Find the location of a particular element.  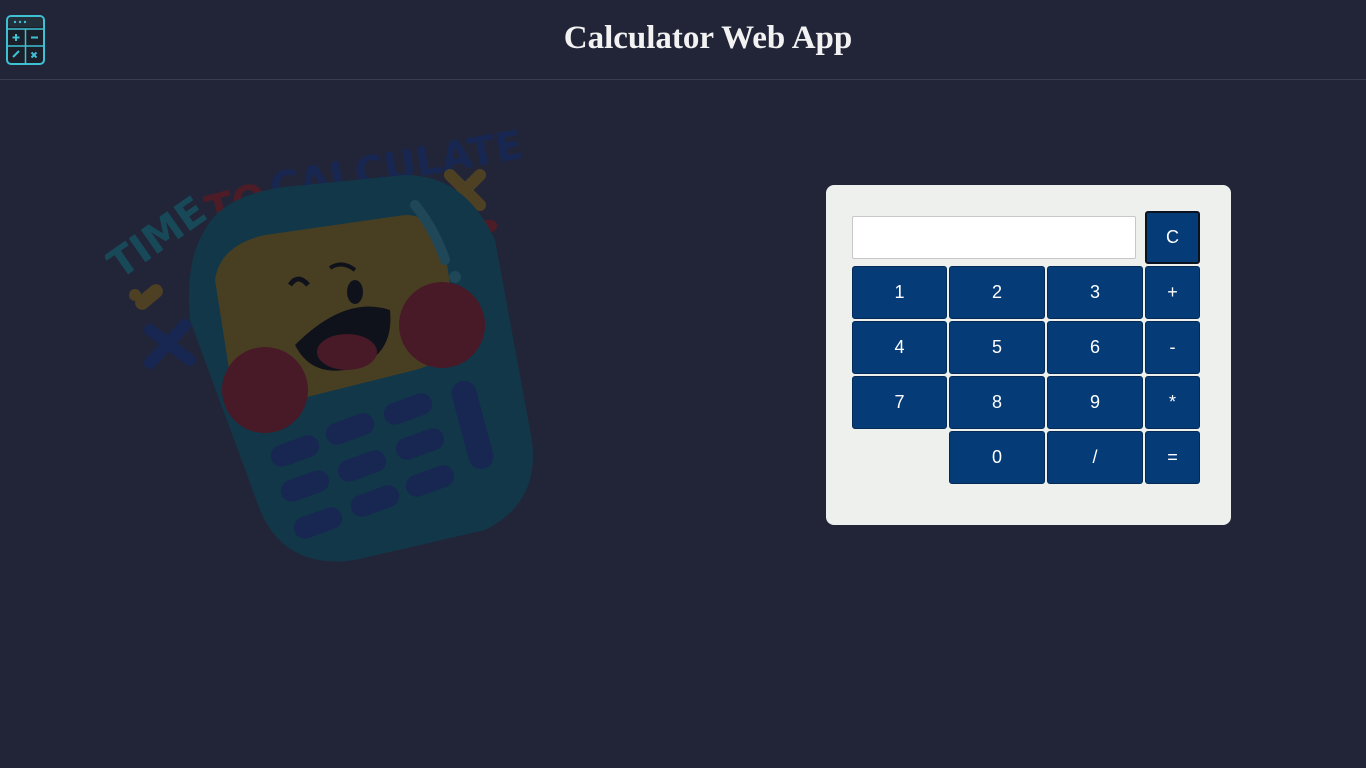

plus-button: + is located at coordinates (1172, 292).